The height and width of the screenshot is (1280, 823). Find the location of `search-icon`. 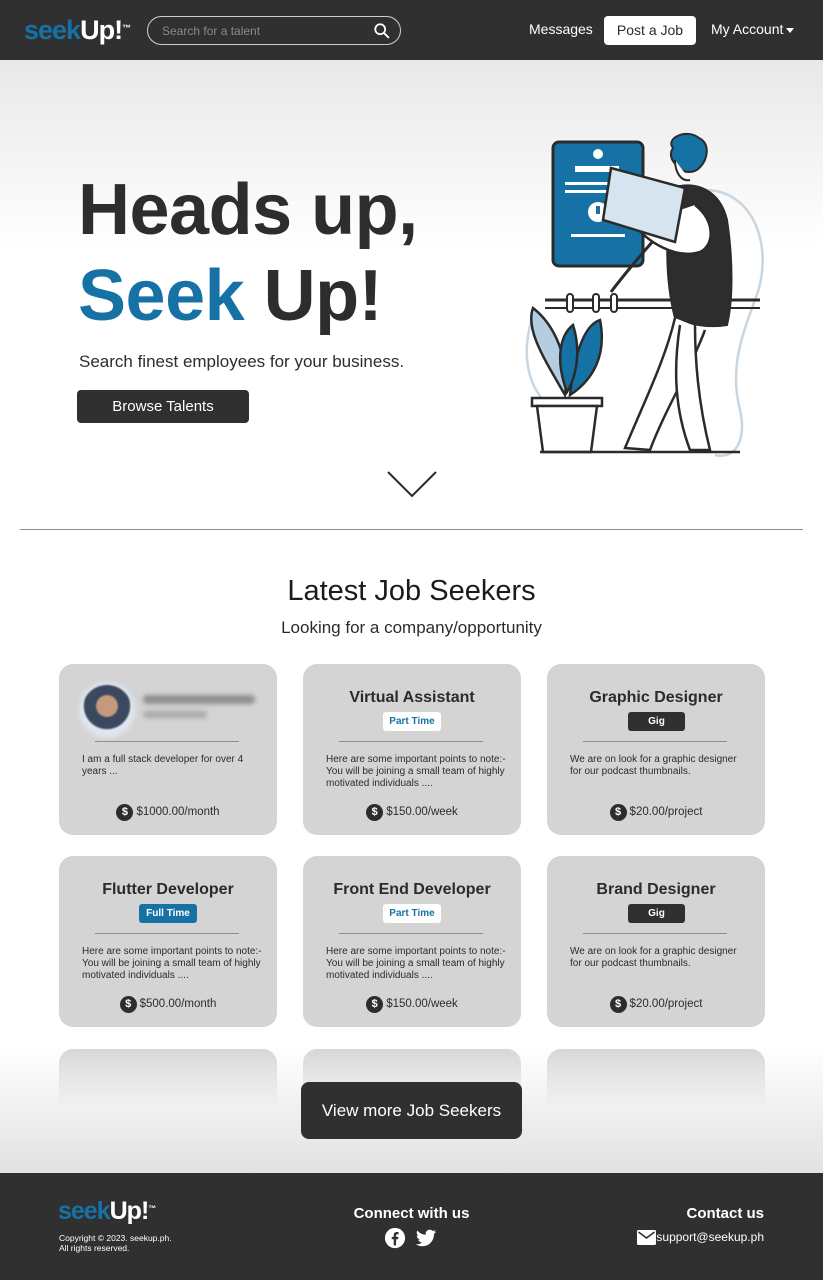

search-icon is located at coordinates (382, 31).